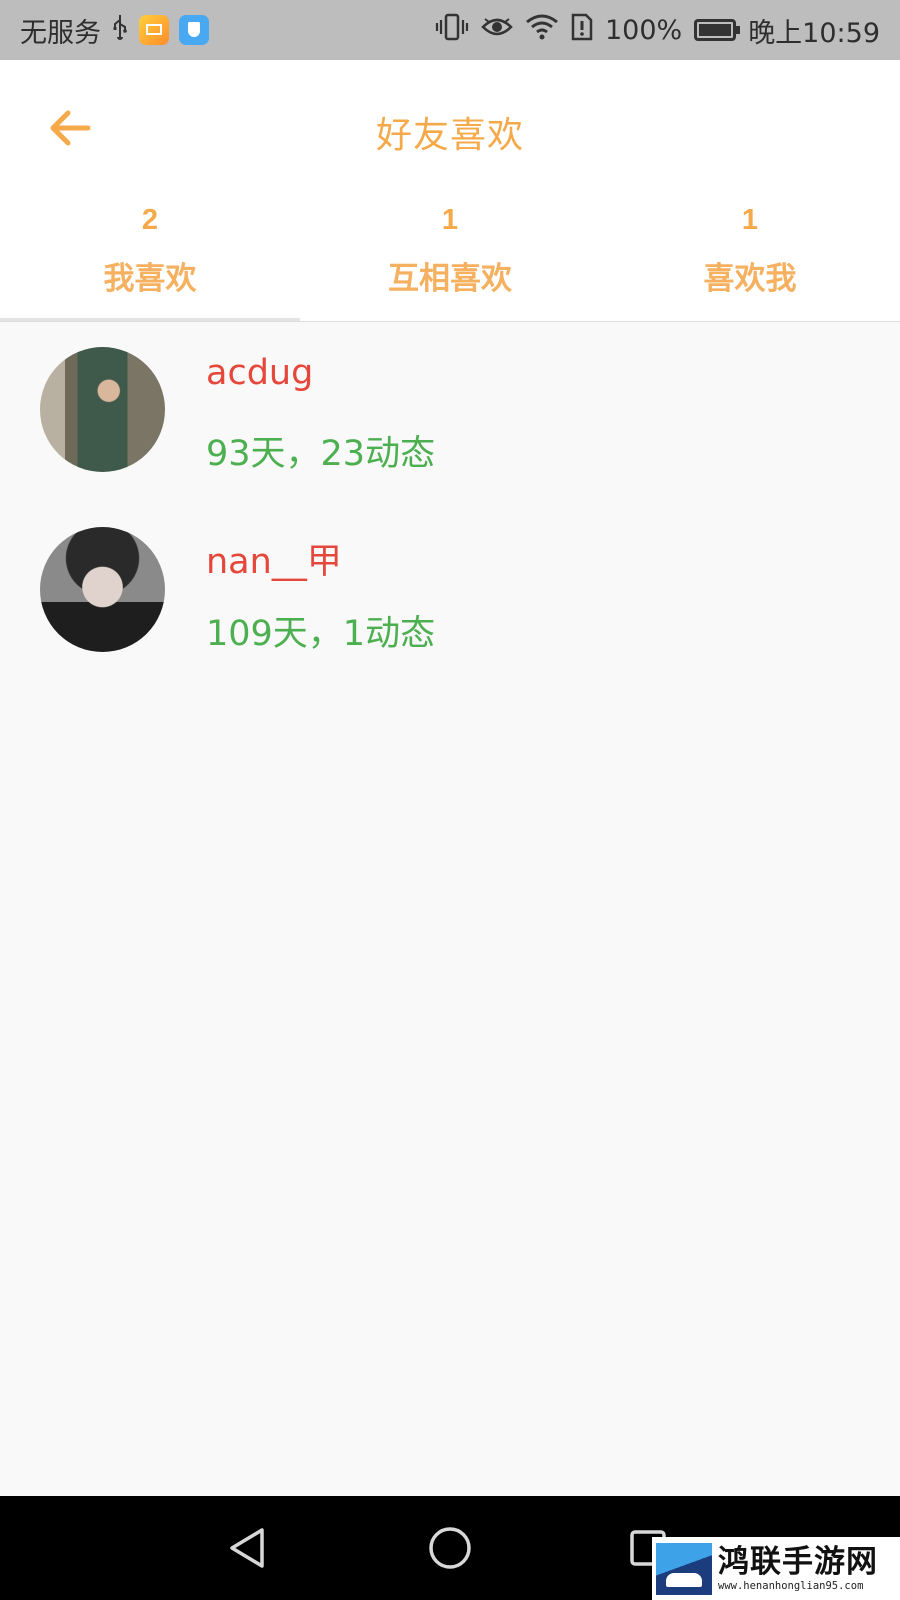 Image resolution: width=900 pixels, height=1600 pixels. I want to click on carrier-text: 无服务, so click(60, 33).